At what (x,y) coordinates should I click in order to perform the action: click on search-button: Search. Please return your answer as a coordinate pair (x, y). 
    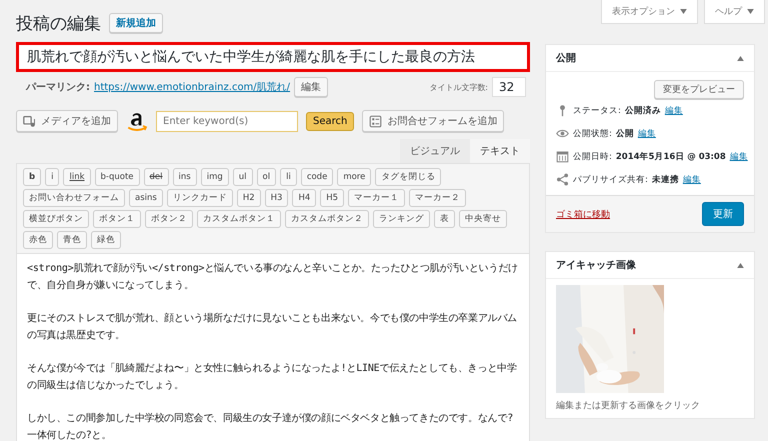
    Looking at the image, I should click on (330, 121).